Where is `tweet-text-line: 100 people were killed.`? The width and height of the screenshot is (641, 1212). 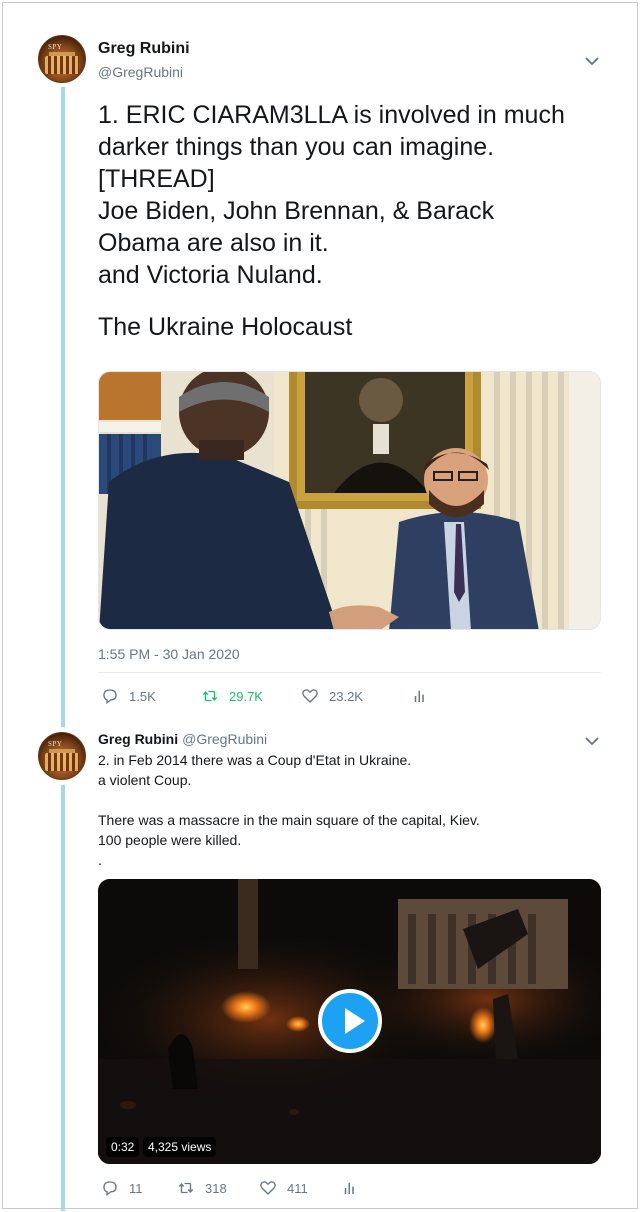
tweet-text-line: 100 people were killed. is located at coordinates (170, 840).